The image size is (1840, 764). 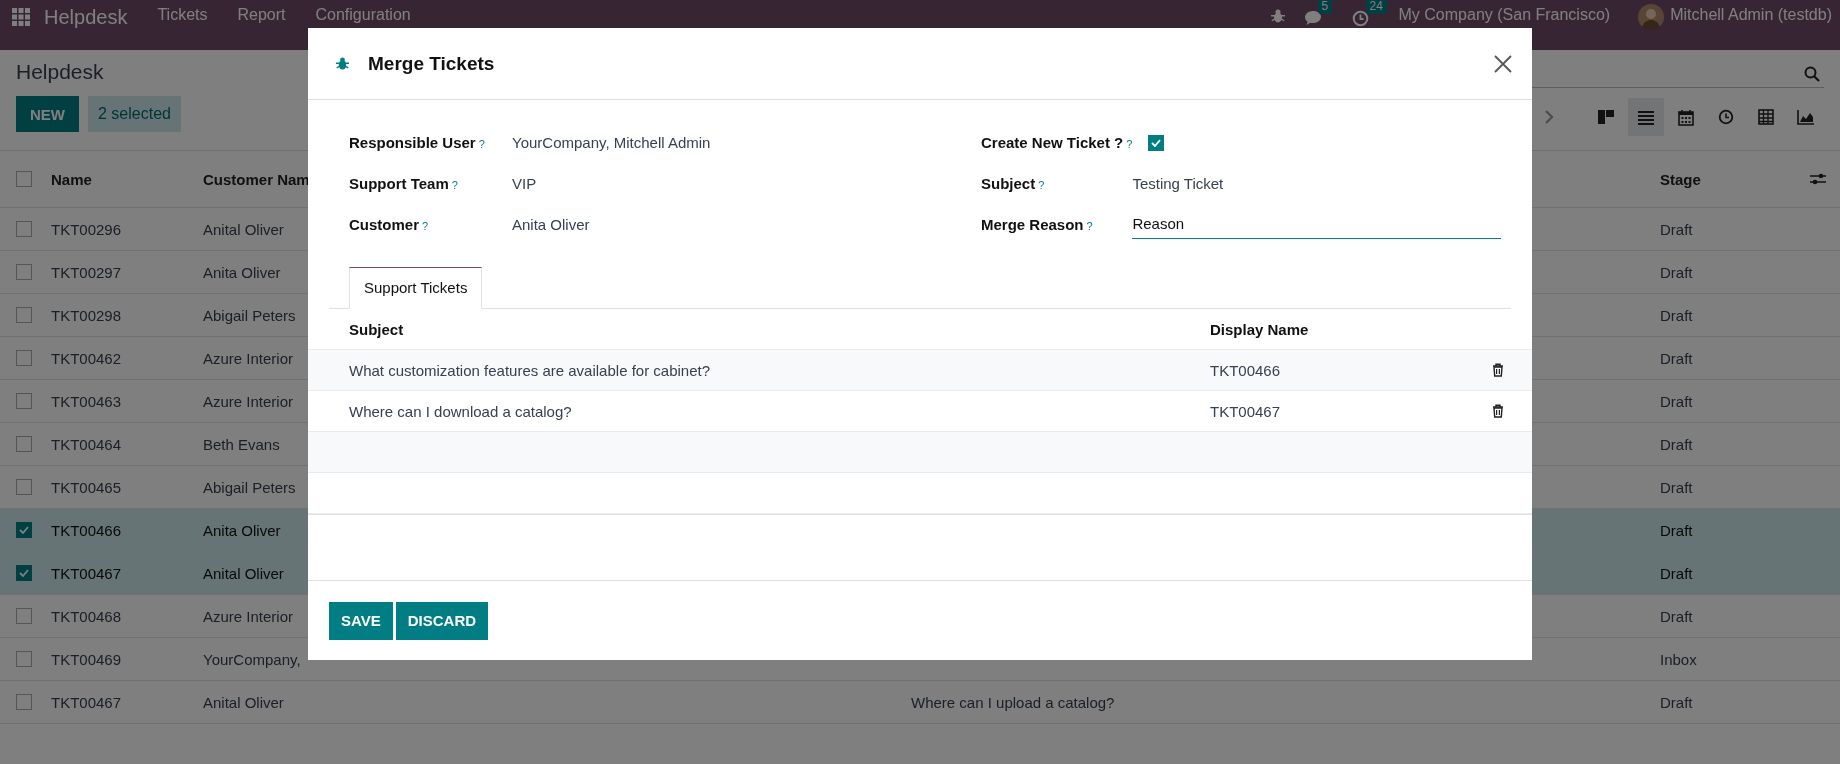 What do you see at coordinates (1678, 659) in the screenshot?
I see `table-cell: Inbox` at bounding box center [1678, 659].